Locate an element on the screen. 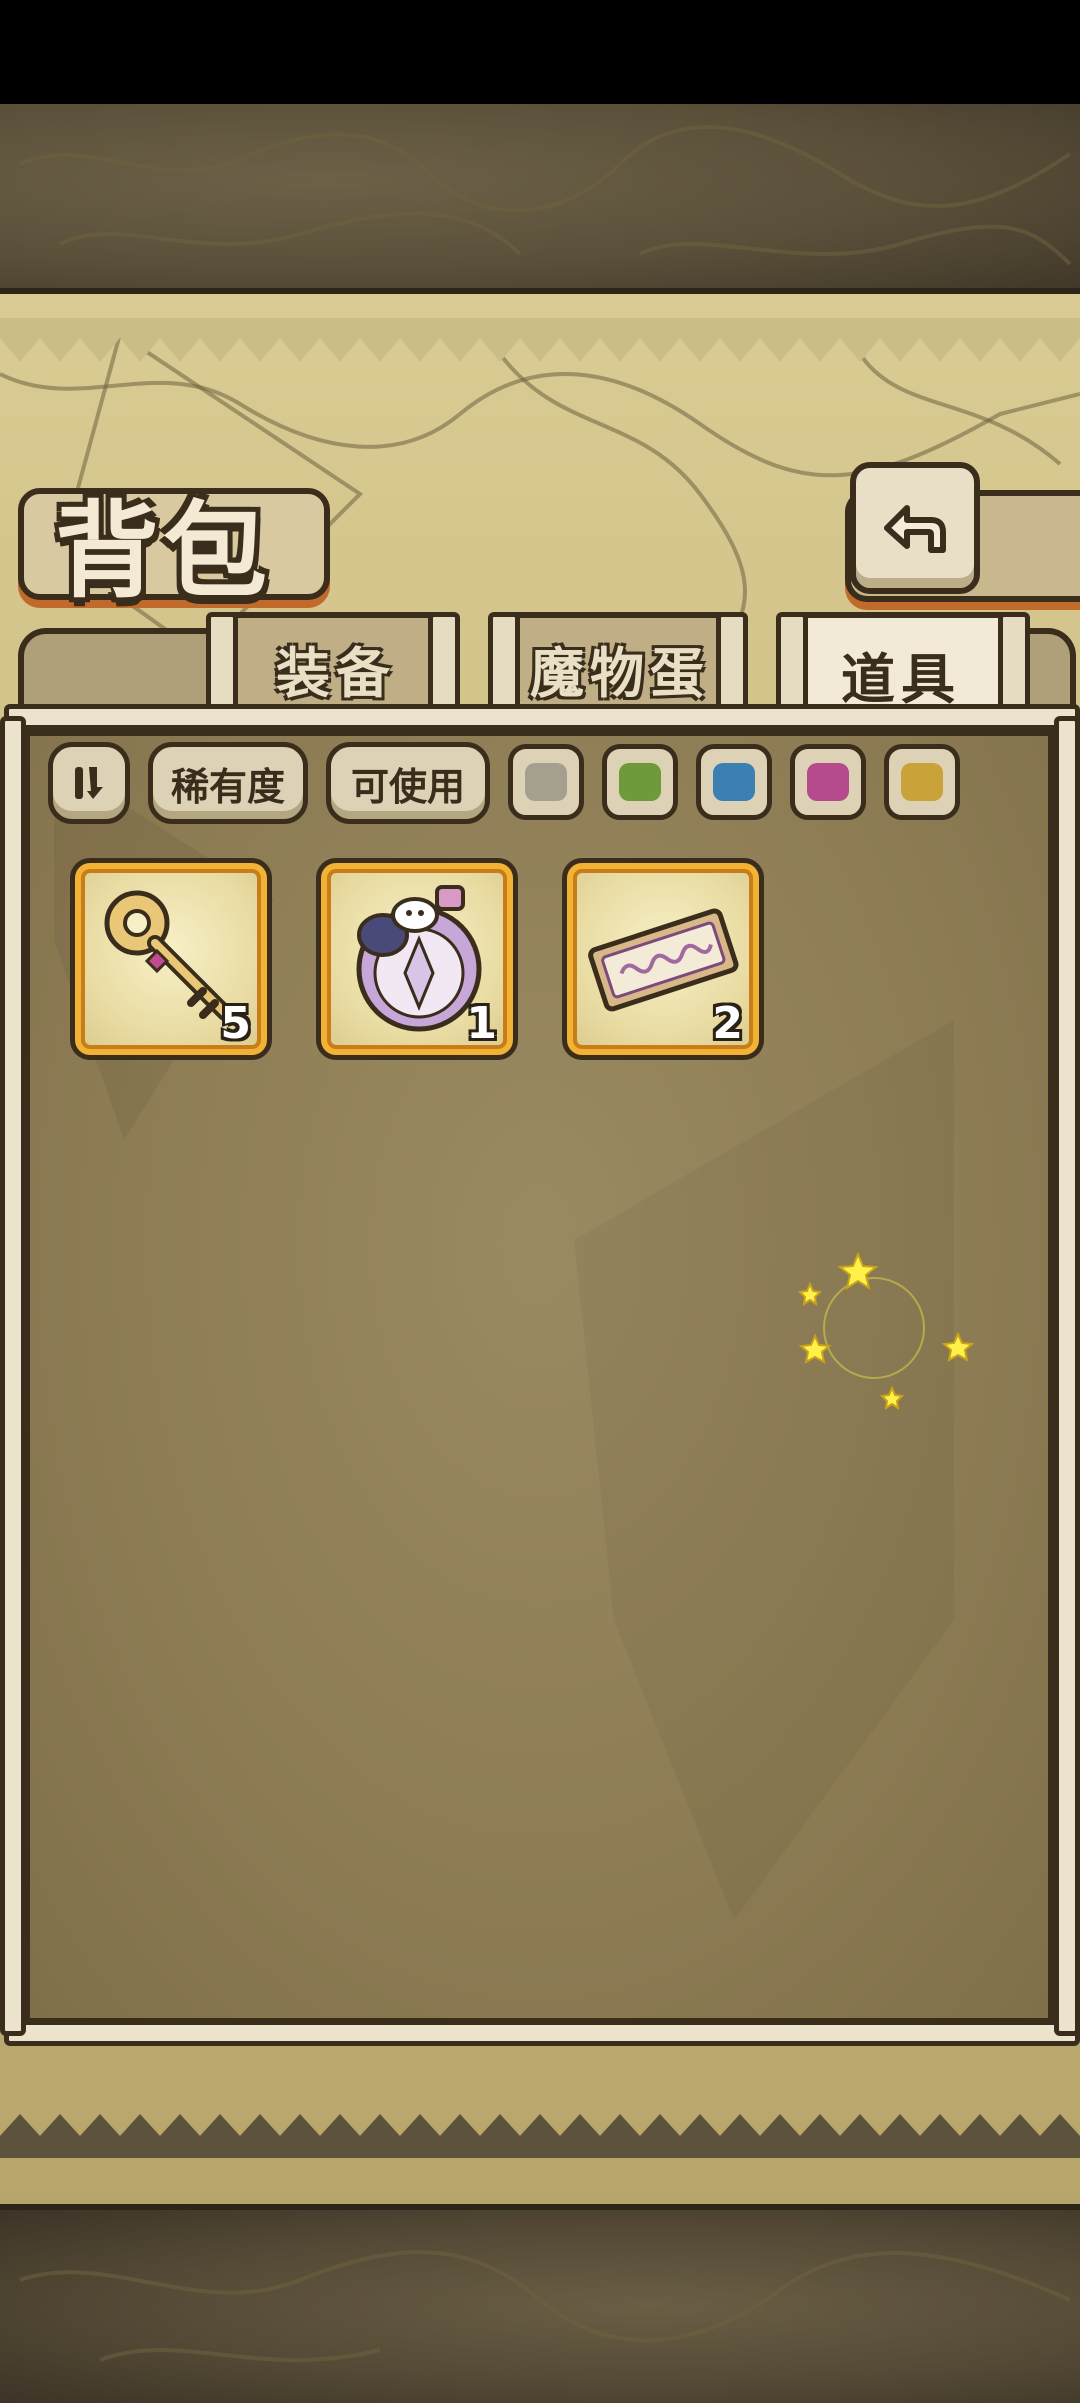 This screenshot has width=1080, height=2403. rarity-blue-filter is located at coordinates (734, 782).